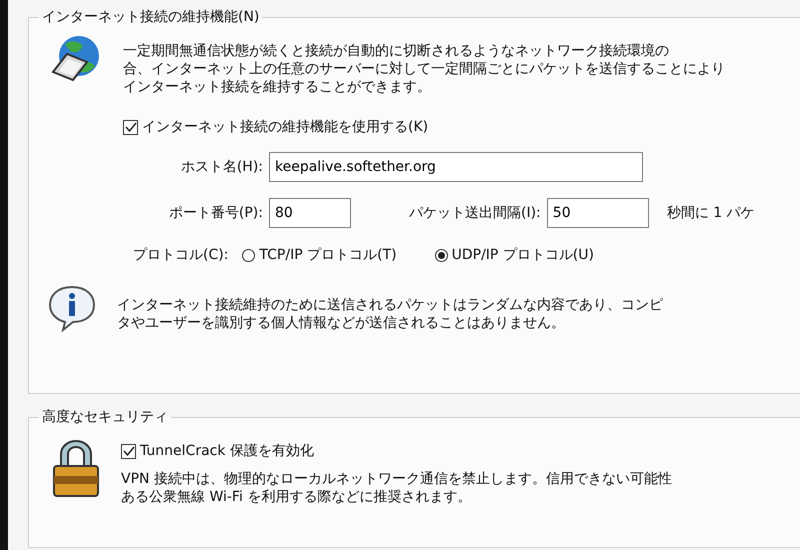  I want to click on tunnelcrack-checkbox: TunnelCrack 保護を有効化, so click(396, 451).